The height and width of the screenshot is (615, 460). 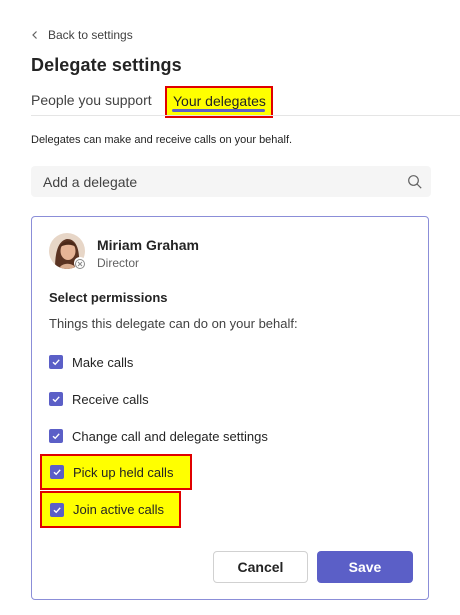 What do you see at coordinates (123, 472) in the screenshot?
I see `permission-label: Pick up held calls` at bounding box center [123, 472].